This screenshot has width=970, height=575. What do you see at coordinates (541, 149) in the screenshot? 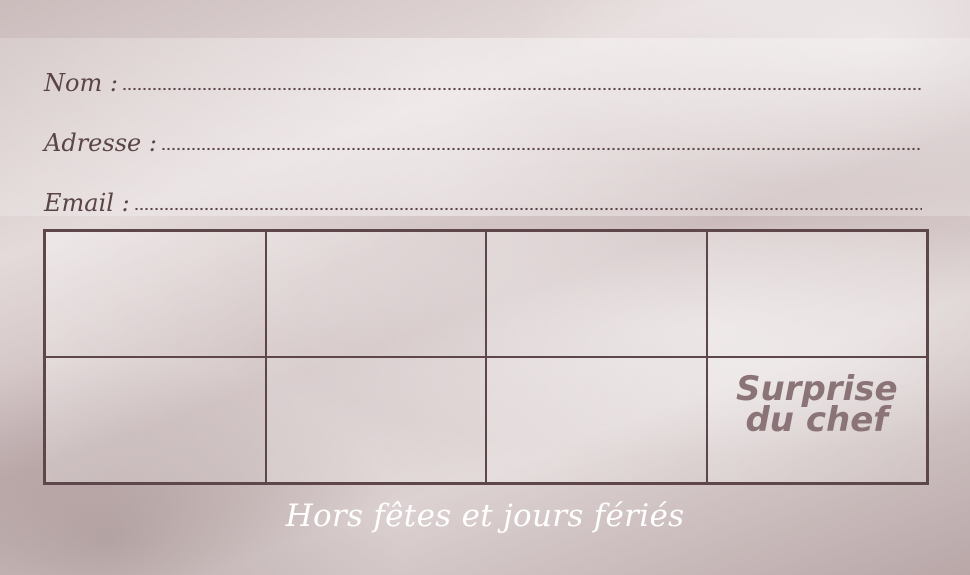
I see `address-dotted-line` at bounding box center [541, 149].